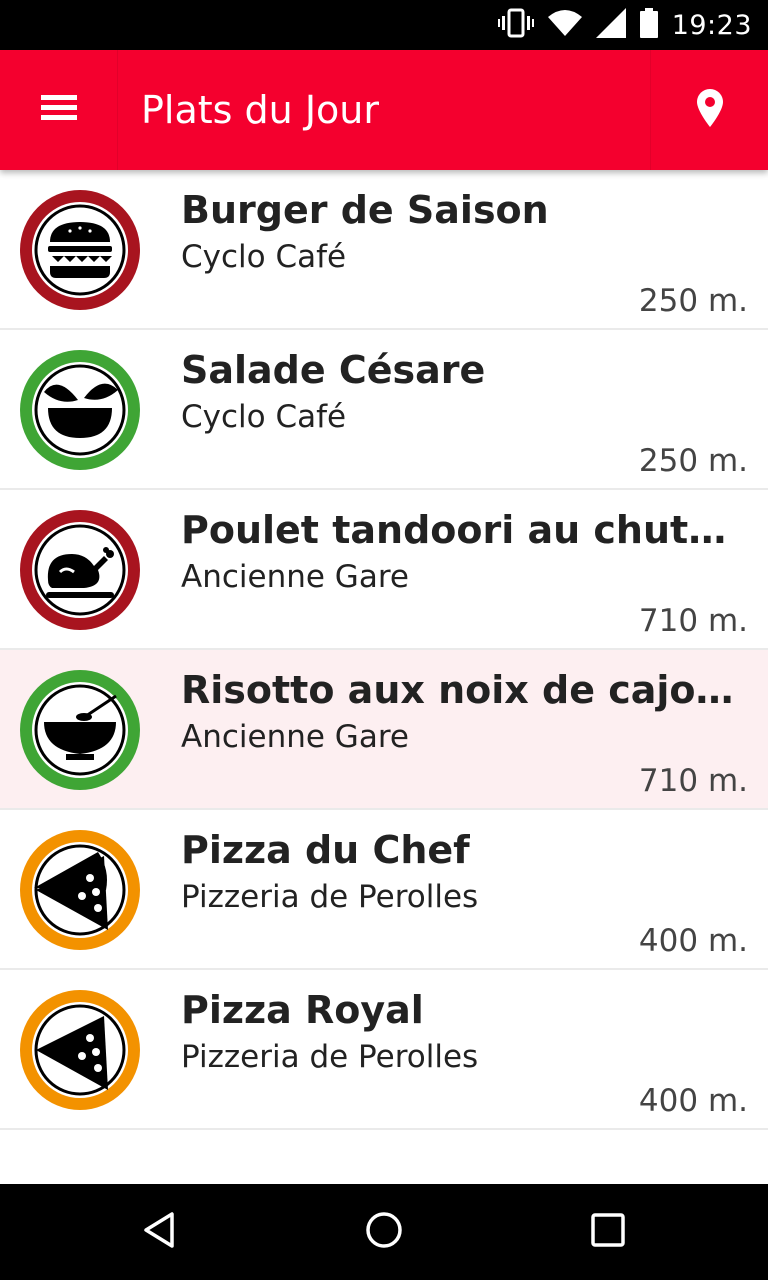 This screenshot has height=1280, width=768. I want to click on cell-signal-icon, so click(610, 25).